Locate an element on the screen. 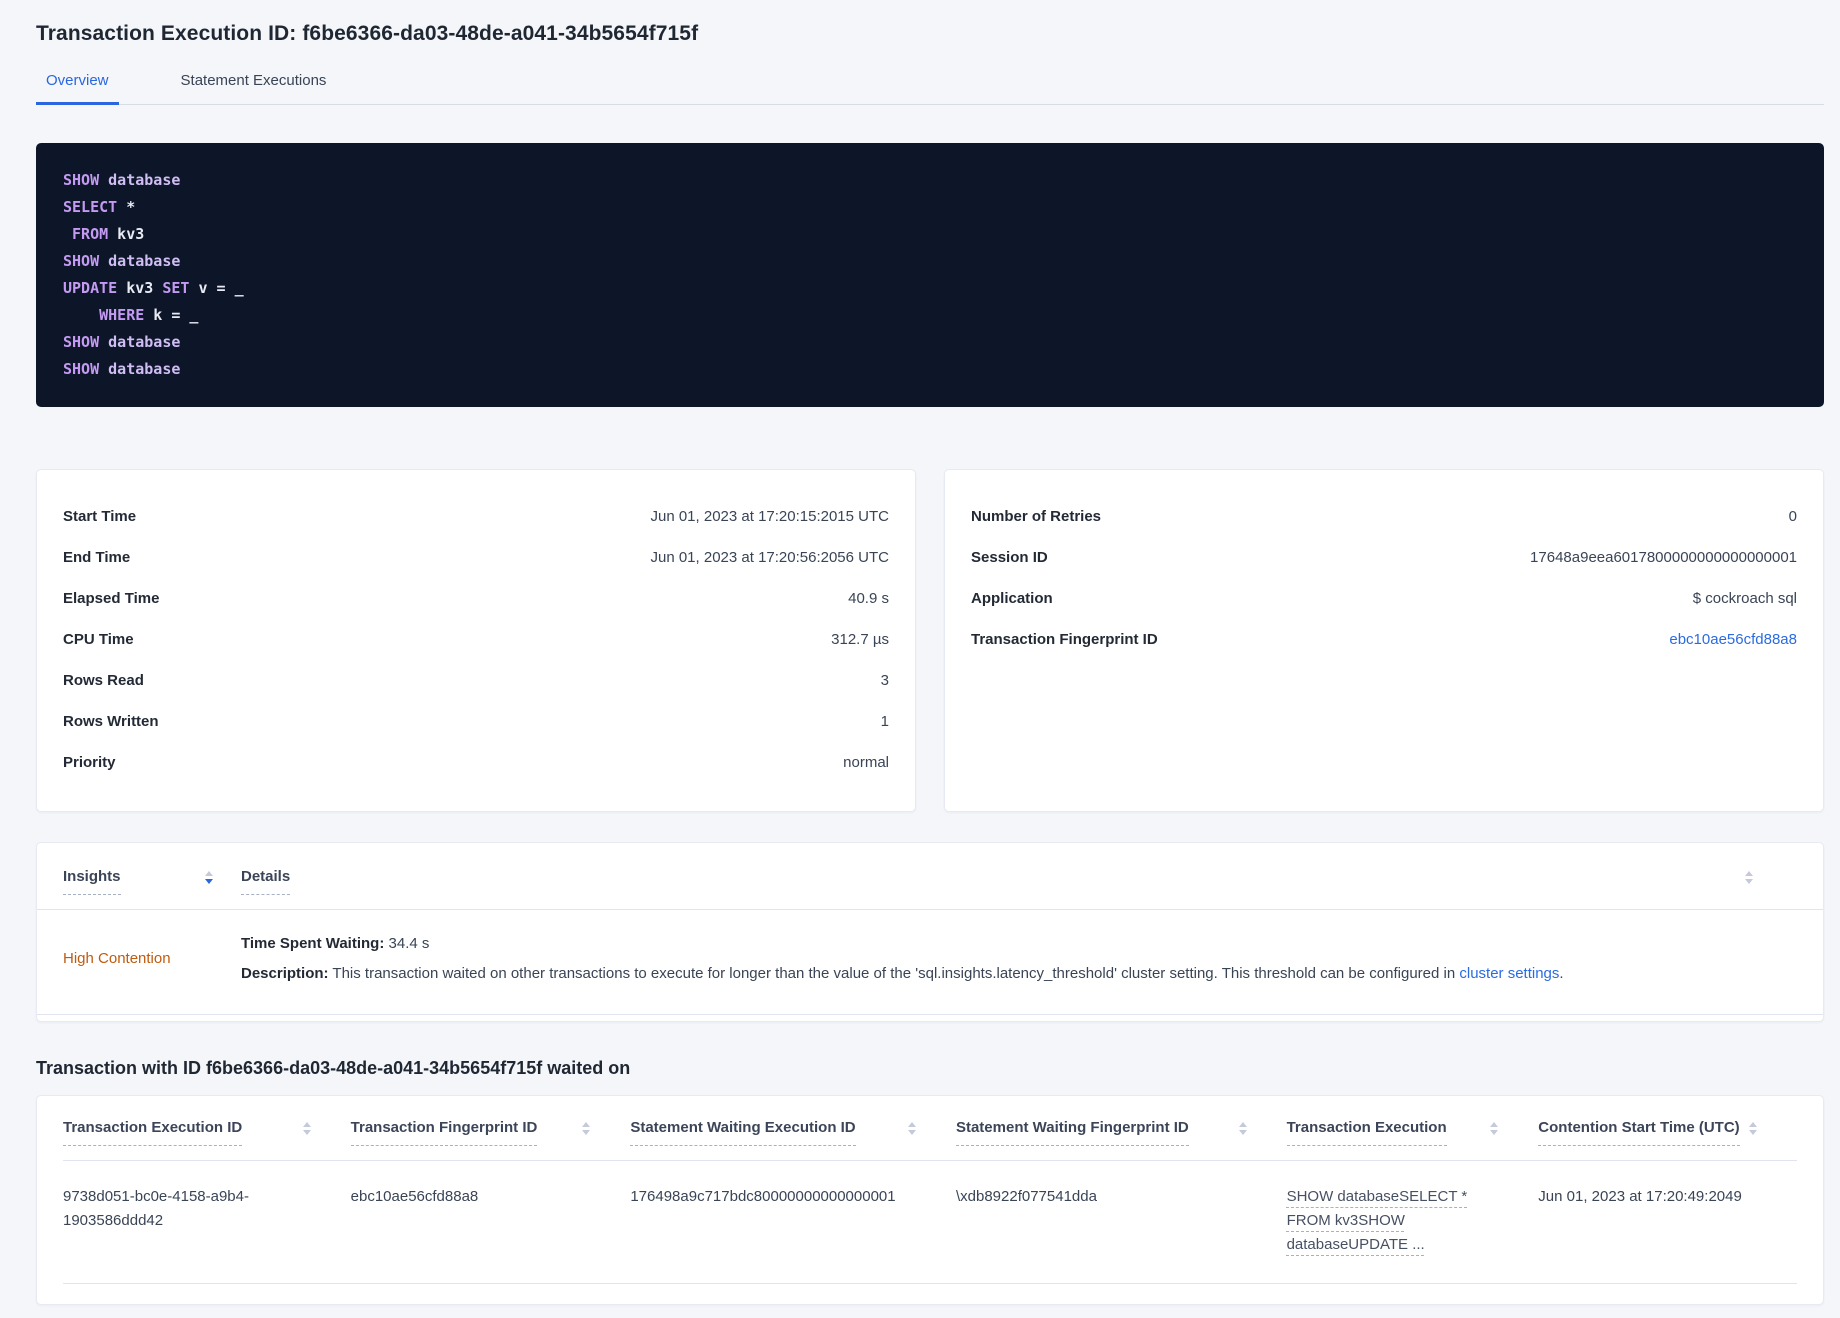 The height and width of the screenshot is (1318, 1840). sql-text: k = _ is located at coordinates (171, 315).